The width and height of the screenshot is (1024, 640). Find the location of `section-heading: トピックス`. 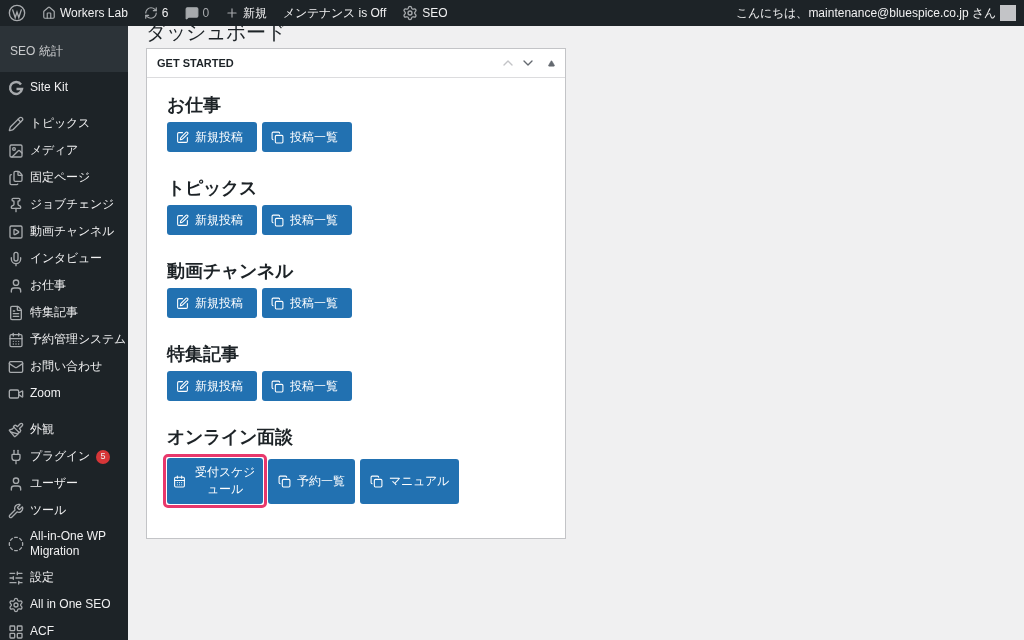

section-heading: トピックス is located at coordinates (212, 188).